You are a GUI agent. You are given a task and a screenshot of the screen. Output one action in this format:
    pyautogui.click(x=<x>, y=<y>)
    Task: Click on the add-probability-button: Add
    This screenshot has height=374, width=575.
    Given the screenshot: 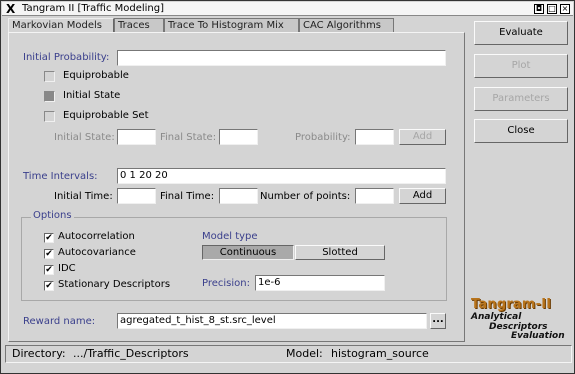 What is the action you would take?
    pyautogui.click(x=422, y=137)
    